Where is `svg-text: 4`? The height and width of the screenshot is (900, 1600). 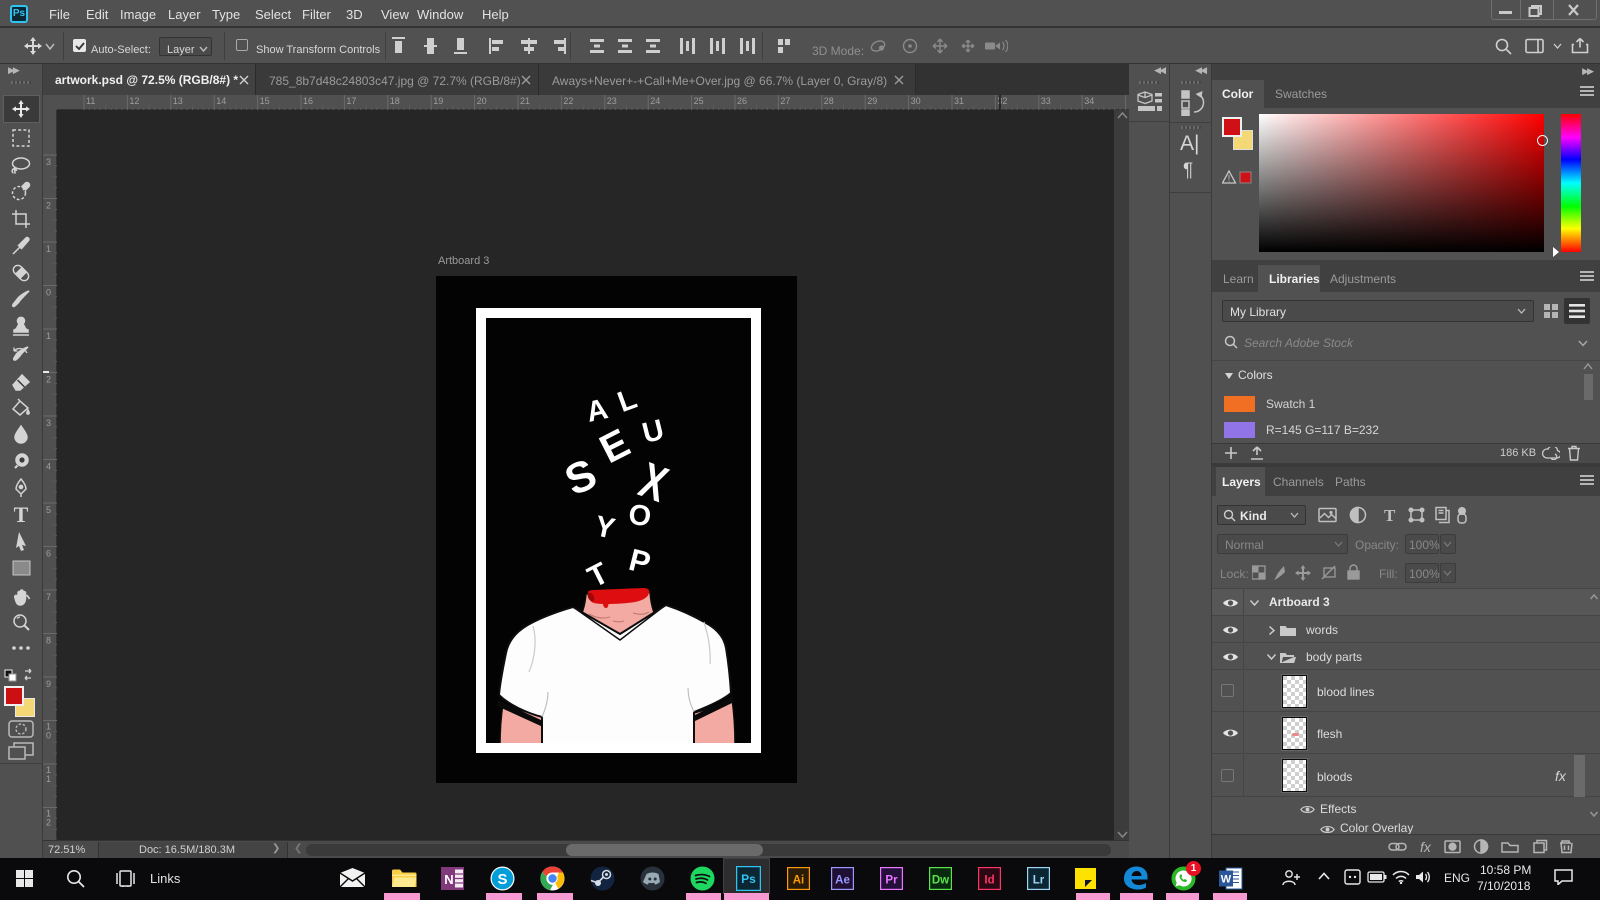 svg-text: 4 is located at coordinates (48, 467).